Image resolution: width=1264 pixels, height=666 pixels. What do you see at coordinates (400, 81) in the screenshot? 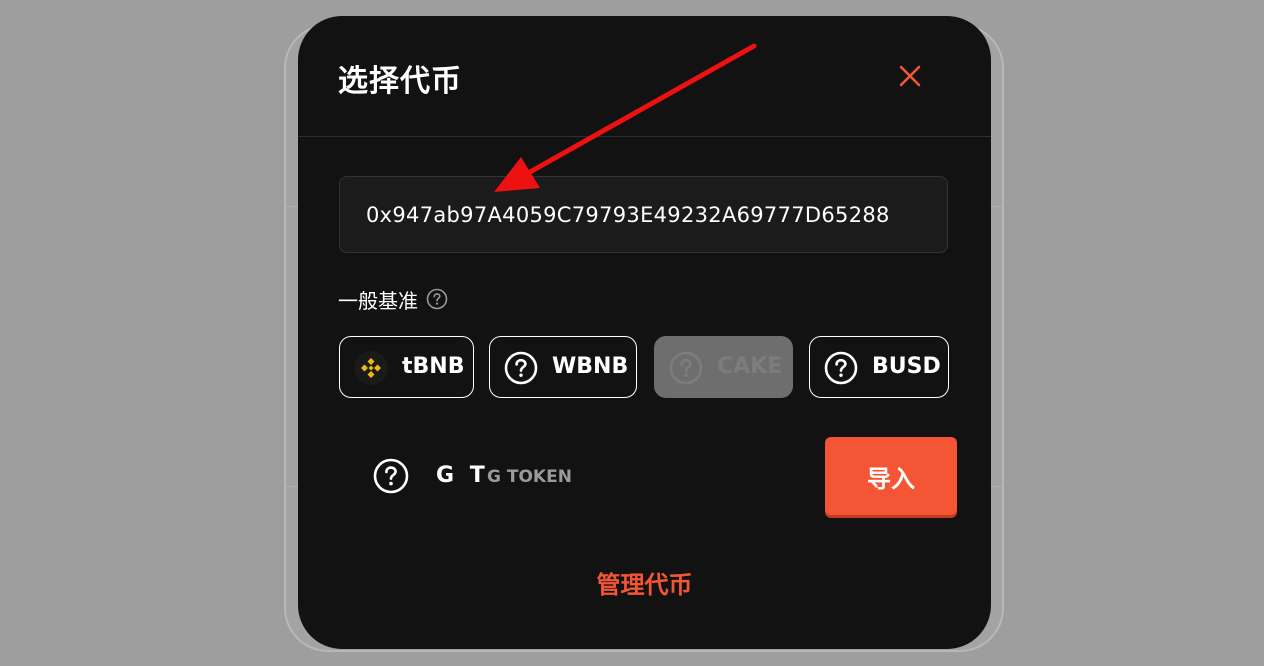
I see `modal-title: 选择代币` at bounding box center [400, 81].